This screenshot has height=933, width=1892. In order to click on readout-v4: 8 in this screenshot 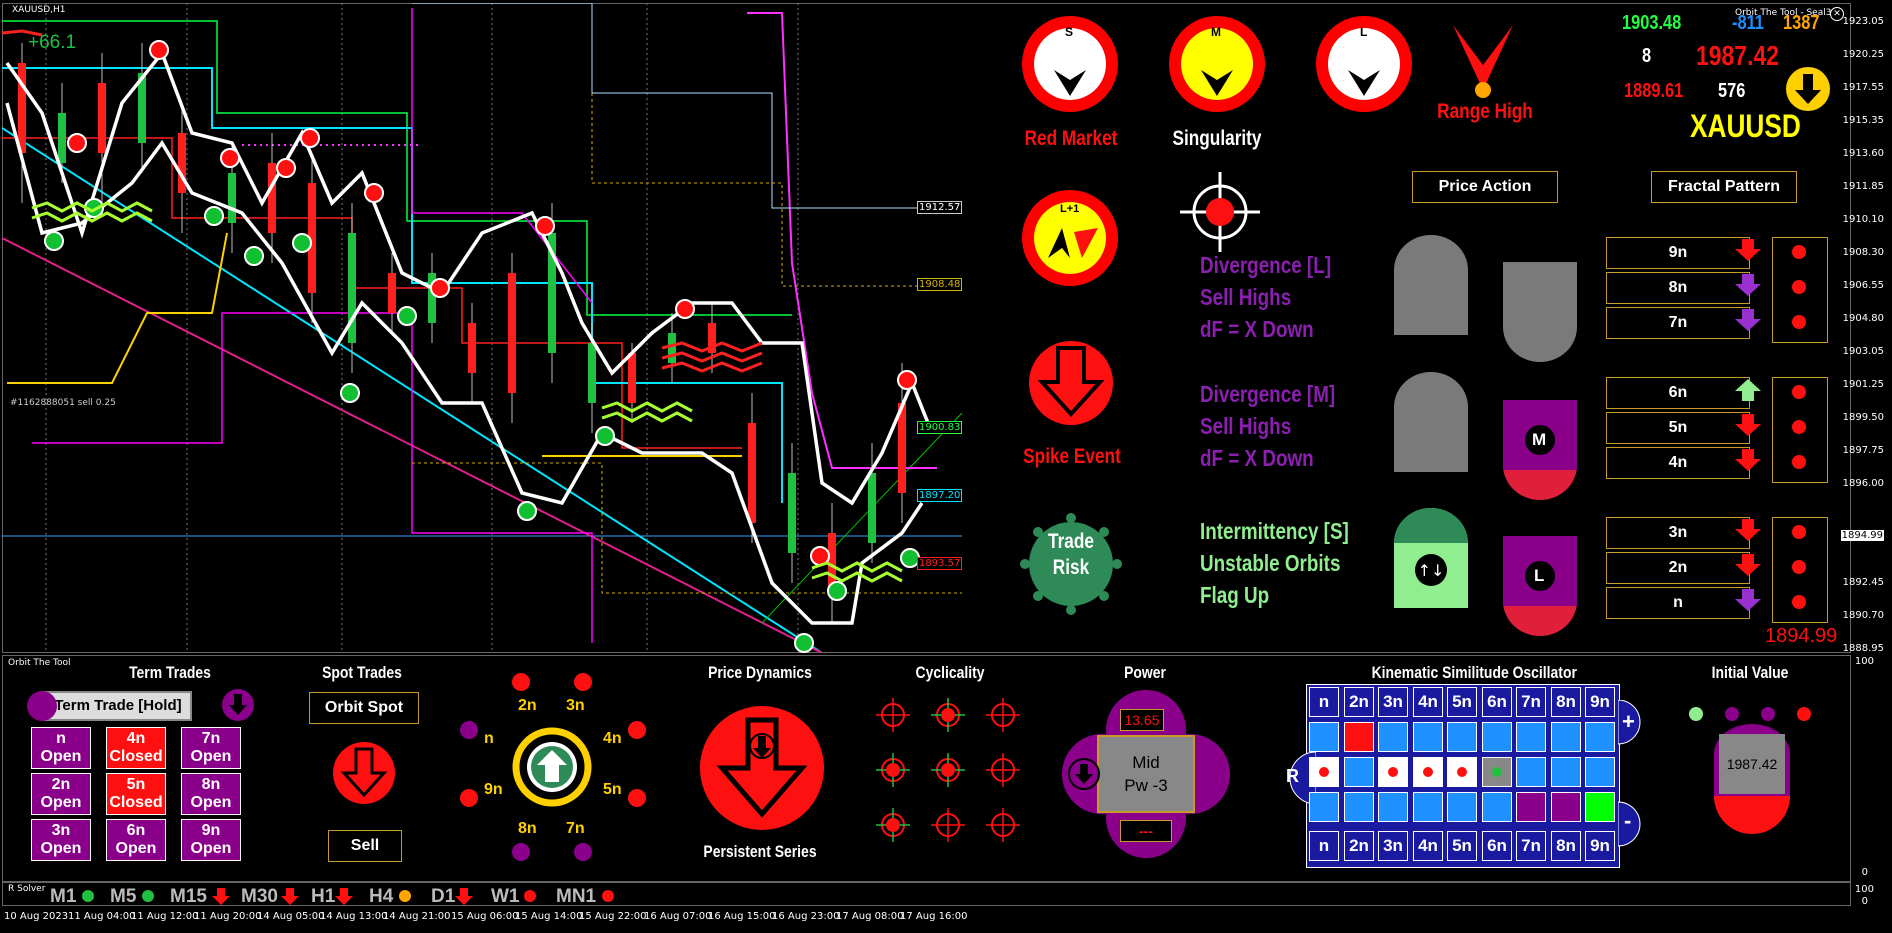, I will do `click(1647, 56)`.